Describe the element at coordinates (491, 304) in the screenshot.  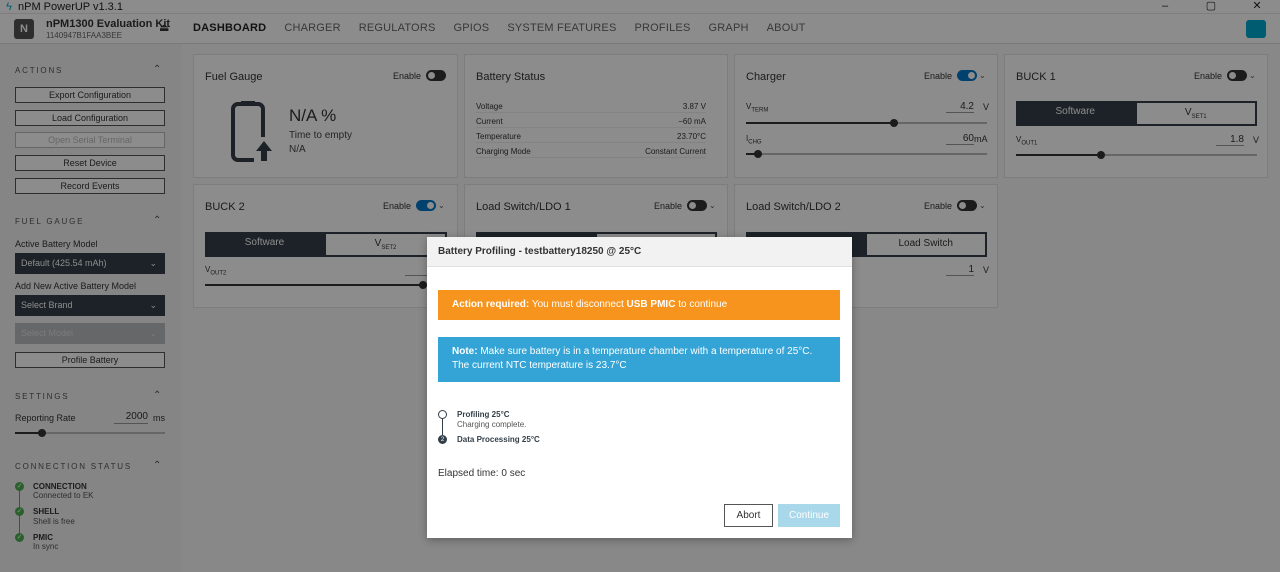
I see `alert-bold: Action required:` at that location.